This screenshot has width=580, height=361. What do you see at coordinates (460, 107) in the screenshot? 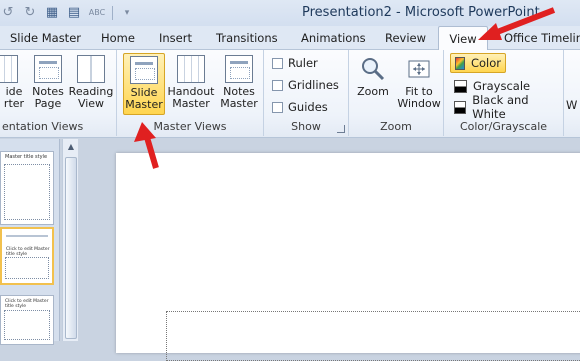
I see `black-white-swatch-icon` at bounding box center [460, 107].